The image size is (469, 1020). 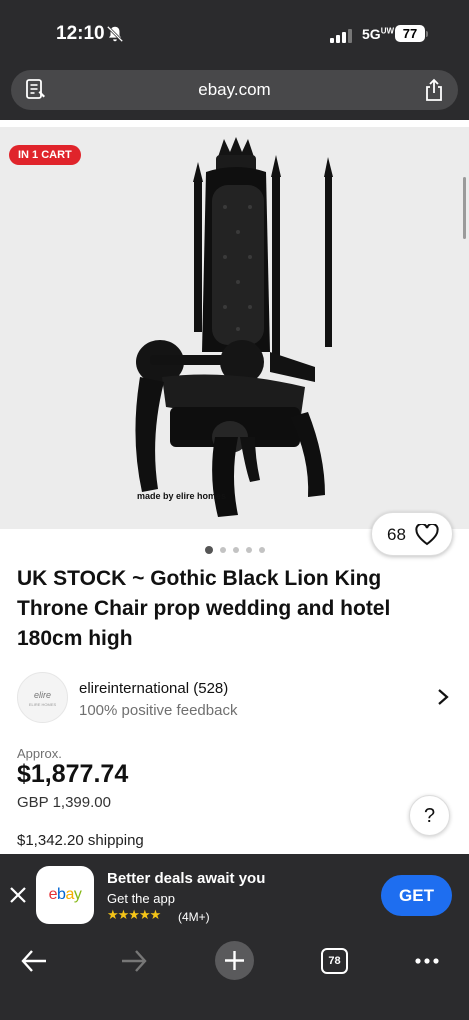 I want to click on in-cart-badge: IN 1 CART, so click(x=45, y=155).